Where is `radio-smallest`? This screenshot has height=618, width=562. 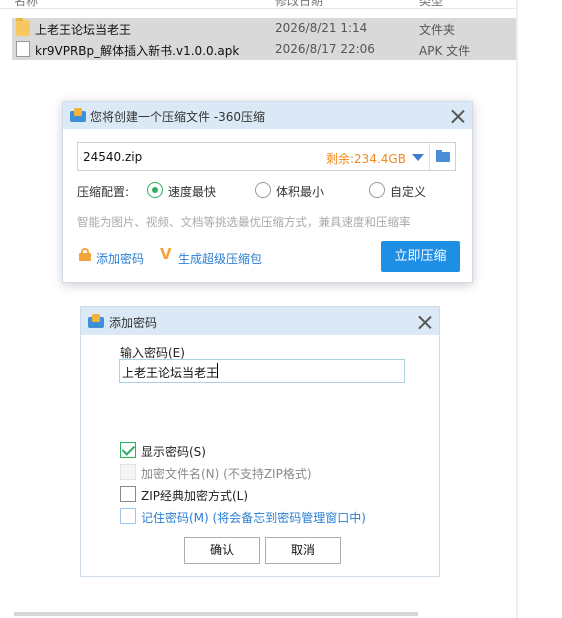
radio-smallest is located at coordinates (263, 190).